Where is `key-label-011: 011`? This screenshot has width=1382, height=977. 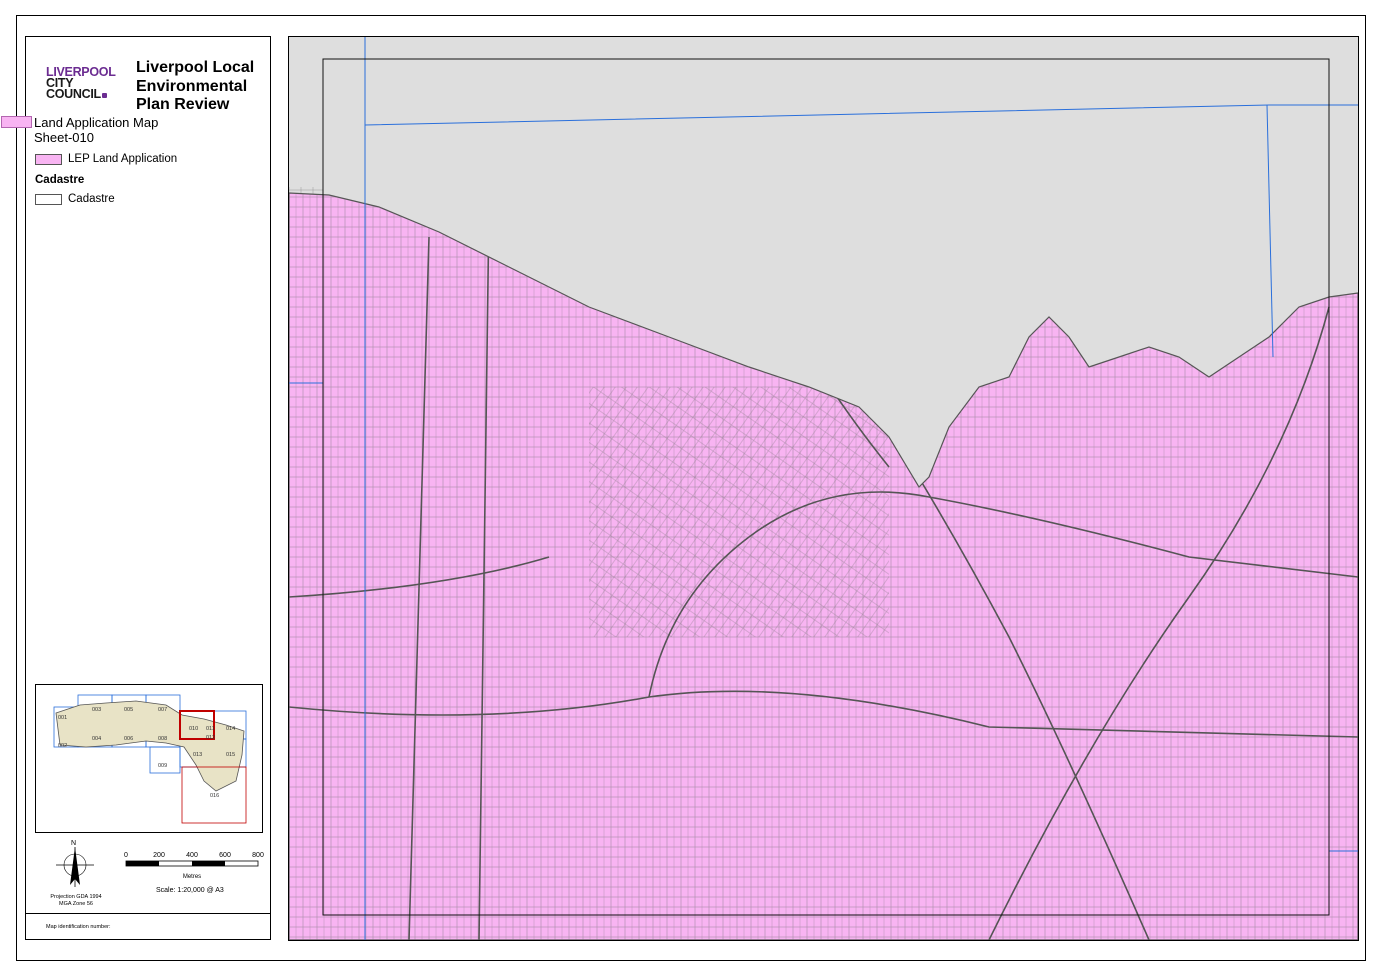 key-label-011: 011 is located at coordinates (210, 729).